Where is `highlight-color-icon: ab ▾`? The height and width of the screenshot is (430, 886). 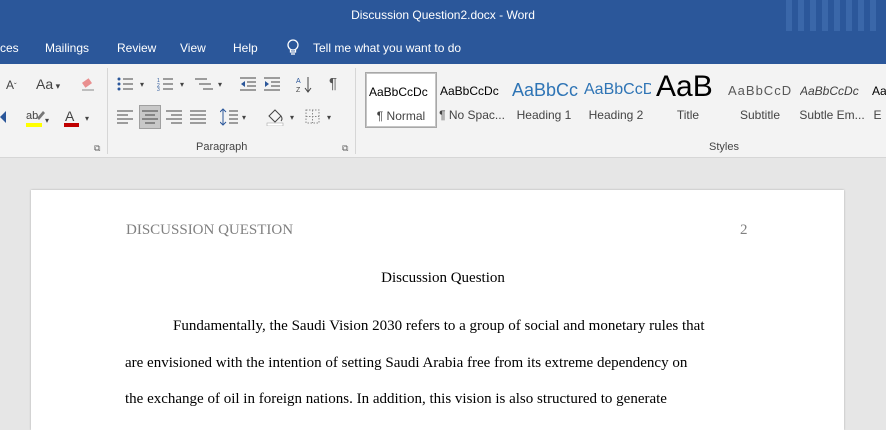 highlight-color-icon: ab ▾ is located at coordinates (38, 120).